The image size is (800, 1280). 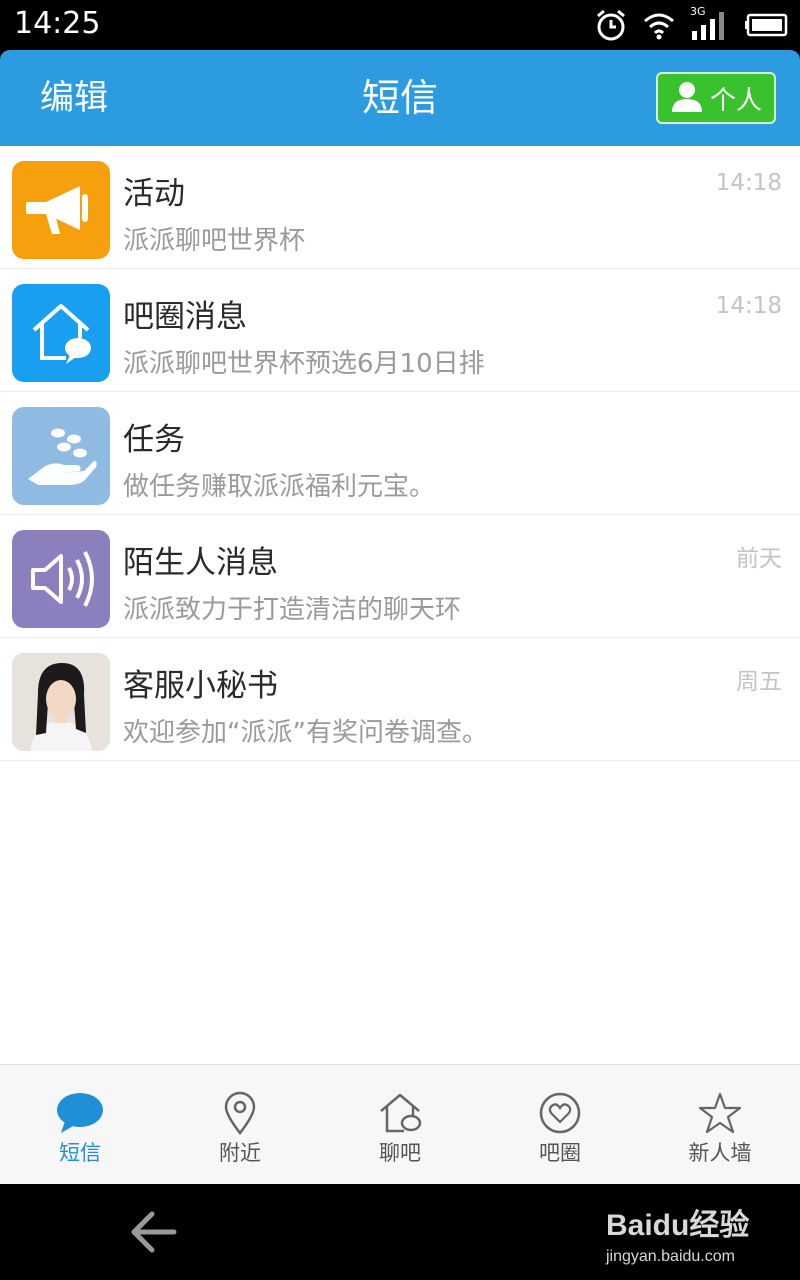 I want to click on message-preview: 做任务赚取派派福利元宝。, so click(x=279, y=487).